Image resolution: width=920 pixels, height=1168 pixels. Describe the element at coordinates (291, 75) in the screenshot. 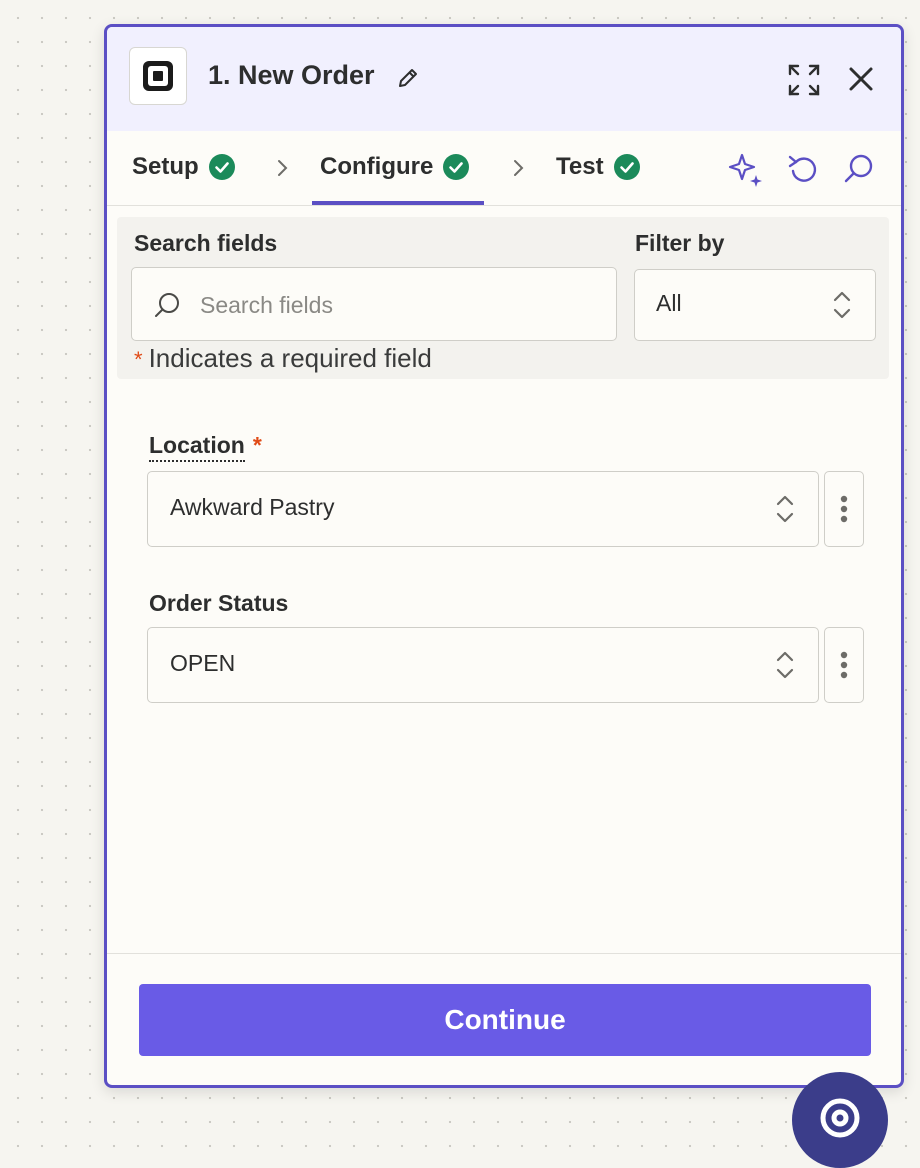

I see `step-title: 1. New Order` at that location.